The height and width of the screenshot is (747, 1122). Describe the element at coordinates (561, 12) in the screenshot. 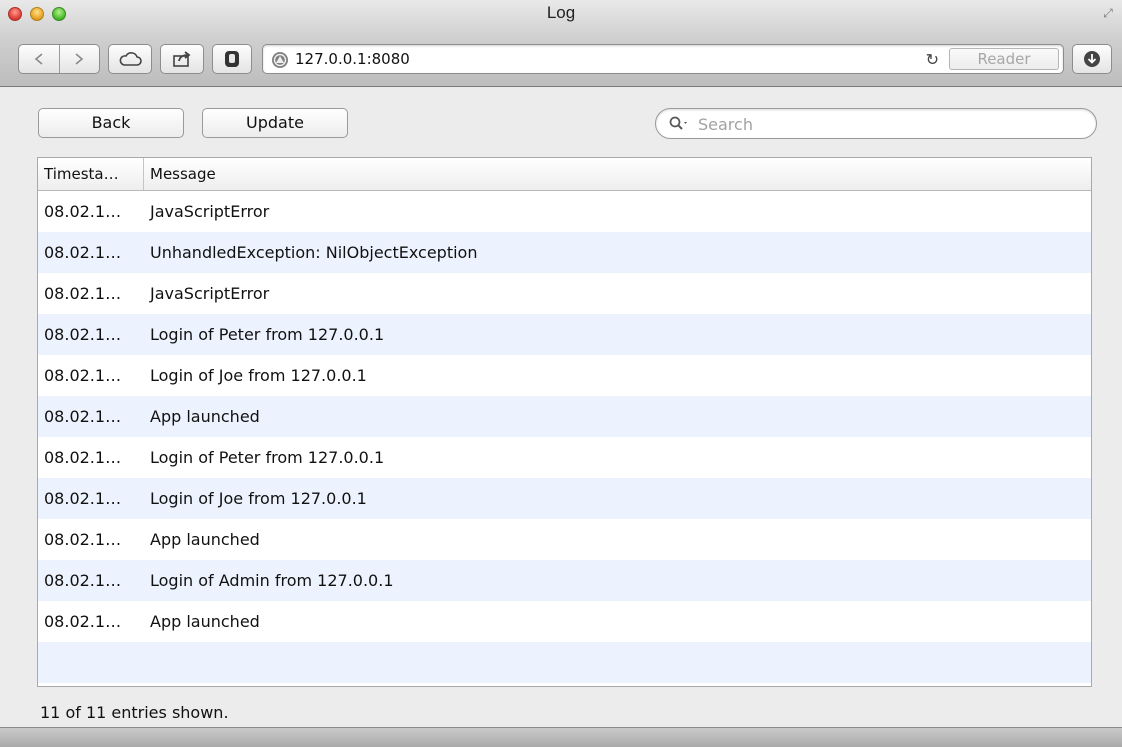

I see `window-title: Log` at that location.